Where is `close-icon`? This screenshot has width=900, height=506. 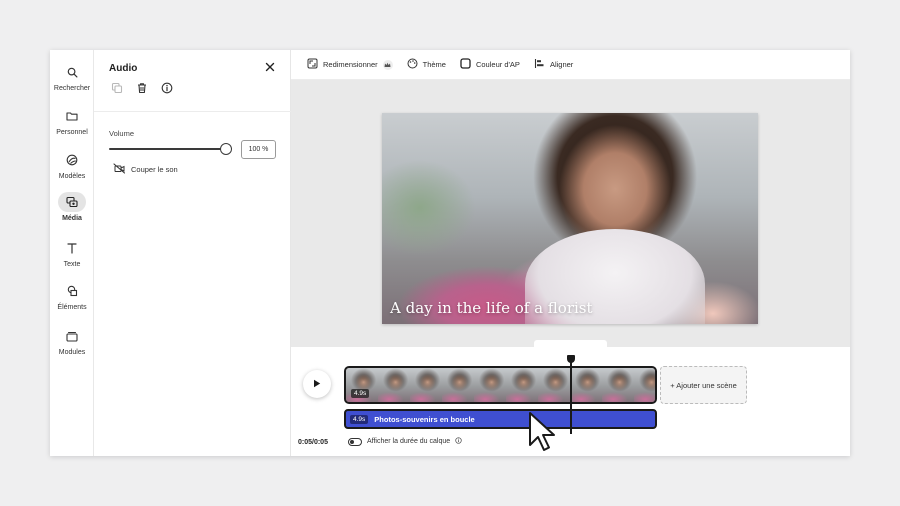 close-icon is located at coordinates (270, 66).